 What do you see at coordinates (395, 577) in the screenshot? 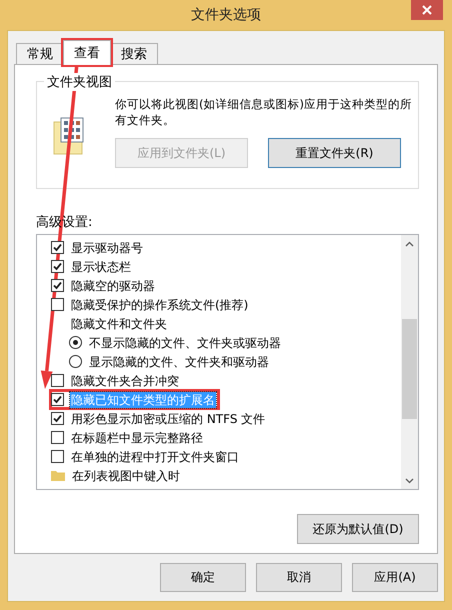
I see `dialog-button: 应用(A)` at bounding box center [395, 577].